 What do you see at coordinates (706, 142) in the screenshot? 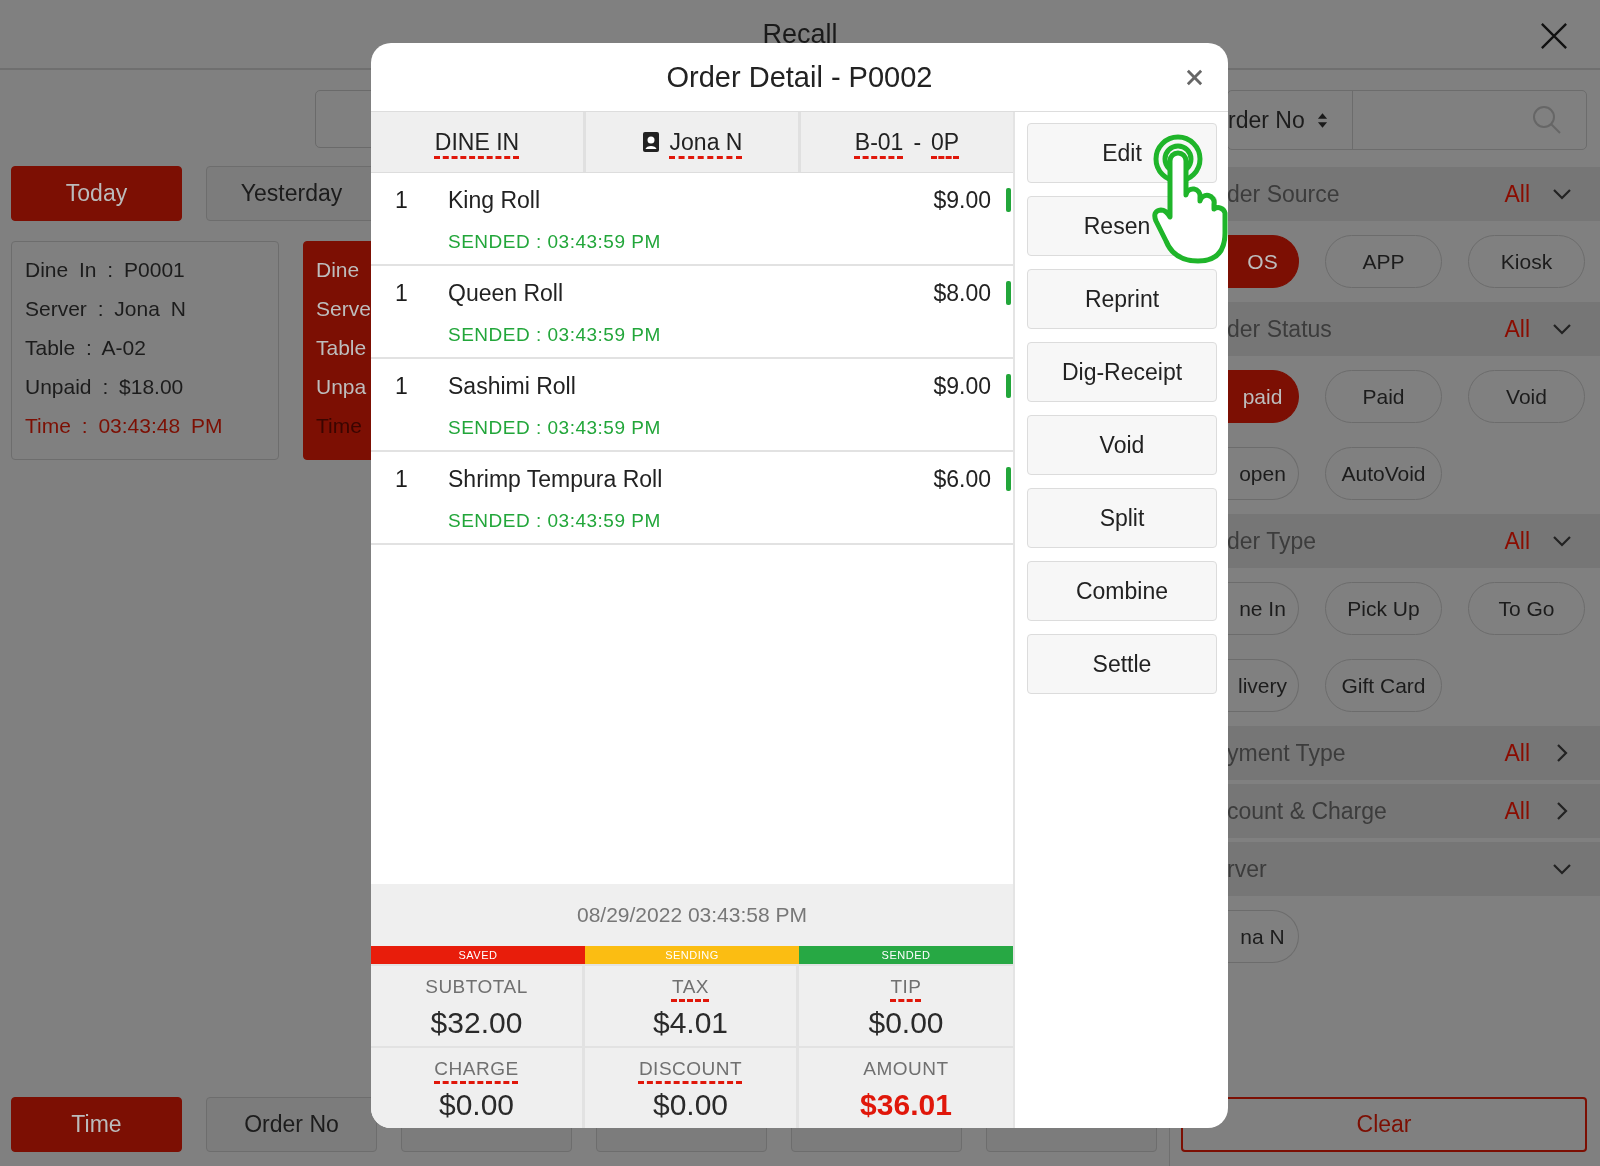
I see `order-header-text: Jona N` at bounding box center [706, 142].